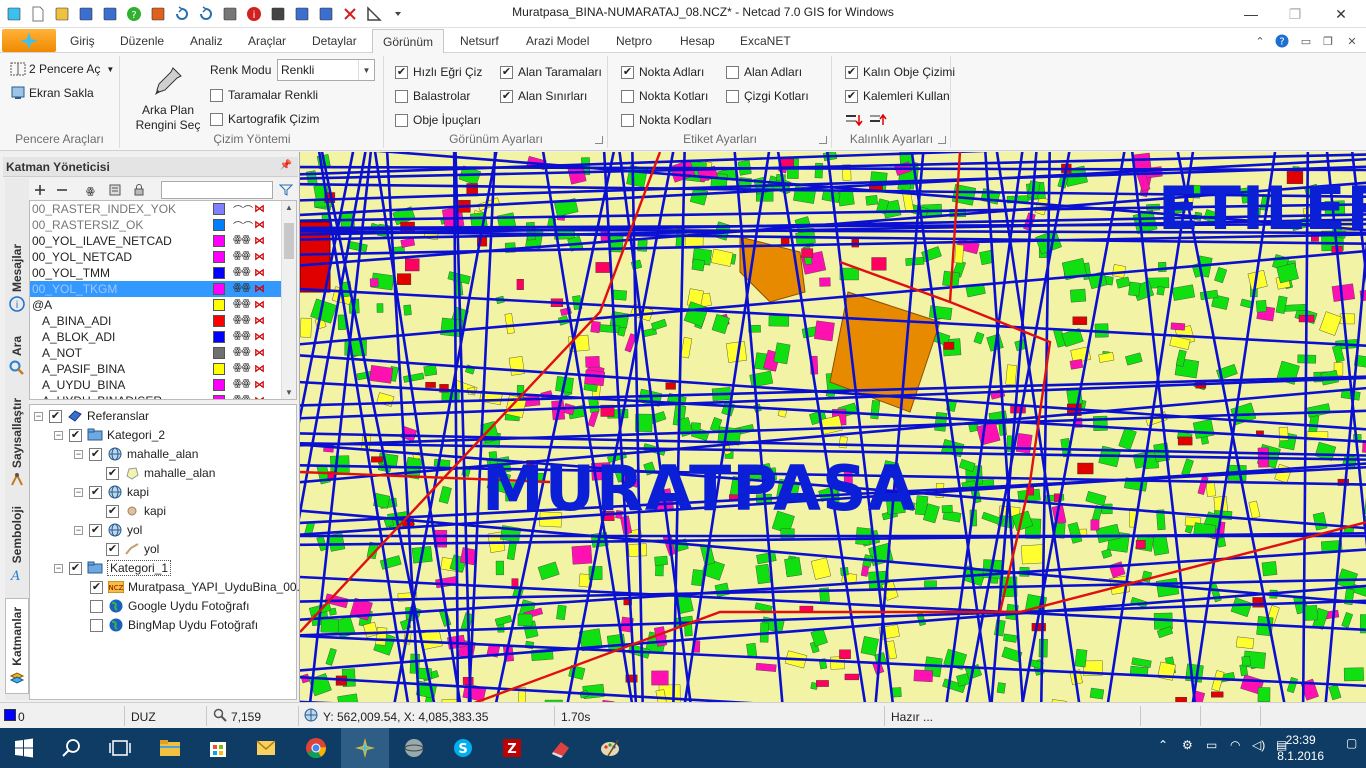 The height and width of the screenshot is (768, 1366). Describe the element at coordinates (764, 72) in the screenshot. I see `area-names-checkbox: Alan Adları` at that location.